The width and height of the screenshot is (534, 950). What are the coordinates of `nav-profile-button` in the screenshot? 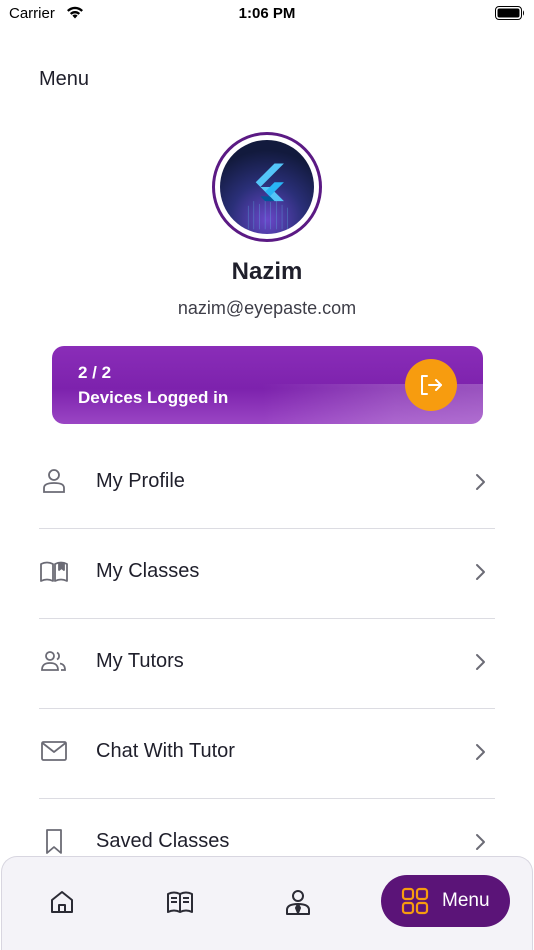 It's located at (298, 902).